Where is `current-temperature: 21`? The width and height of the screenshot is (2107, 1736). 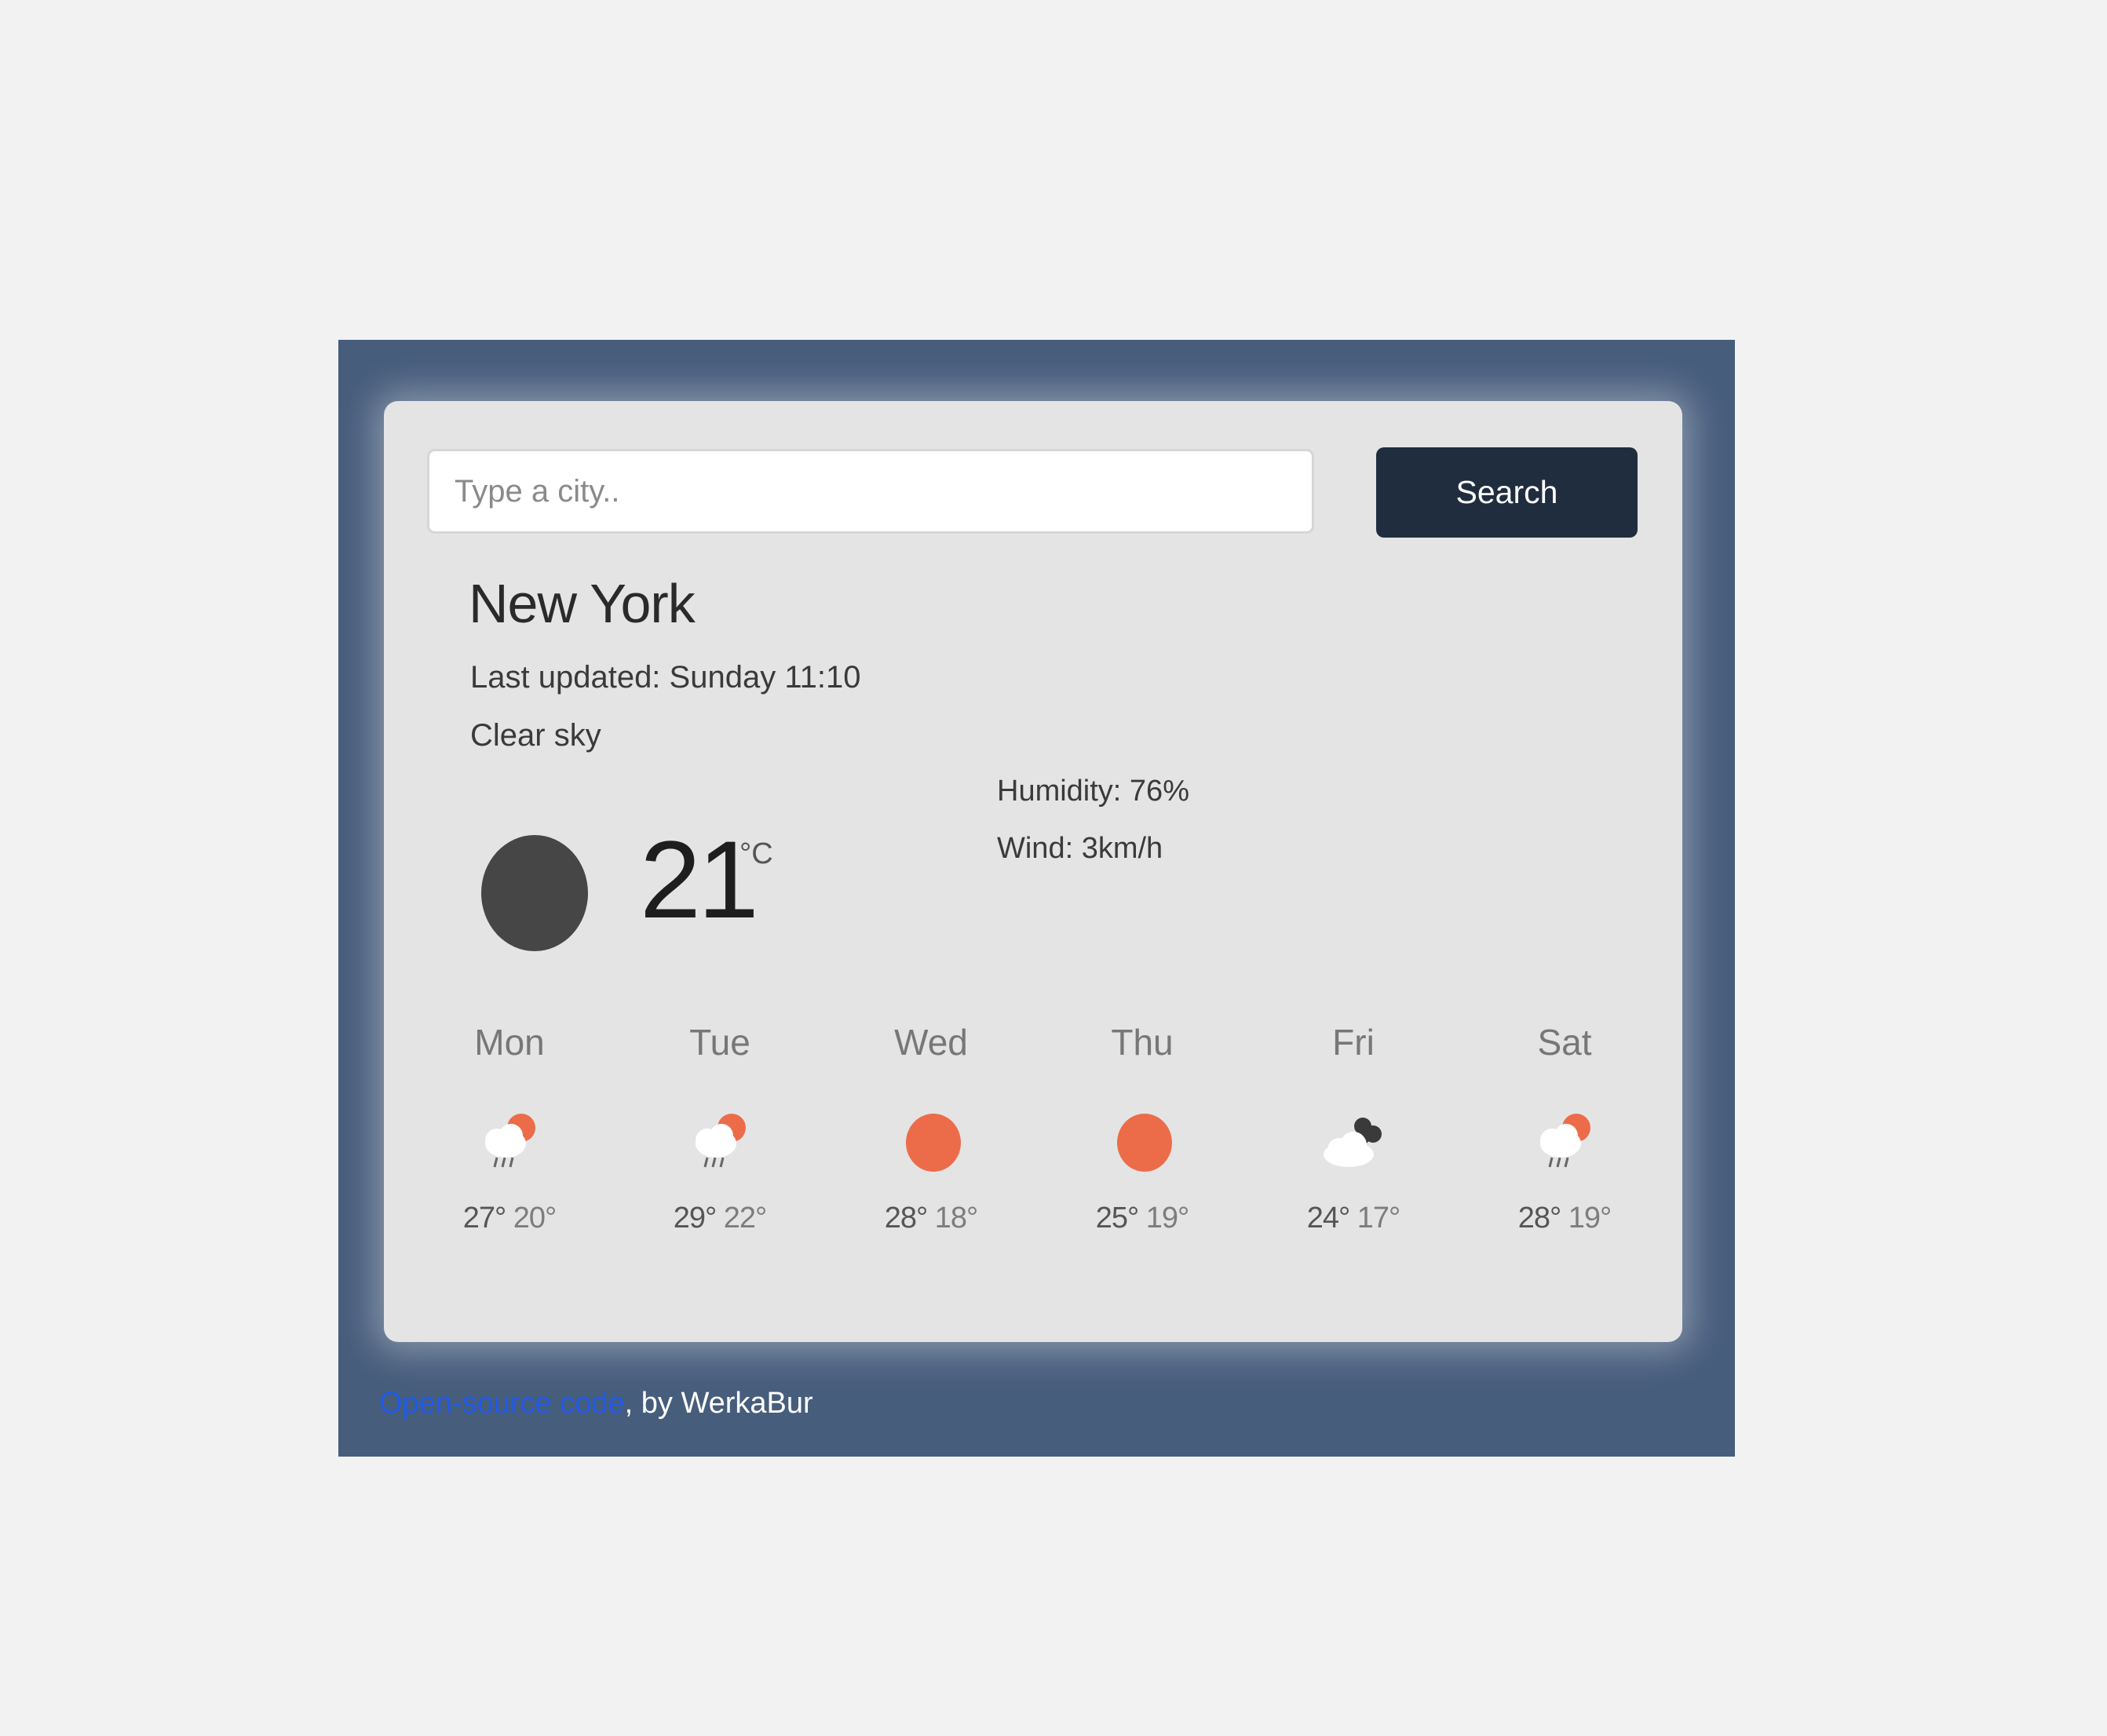
current-temperature: 21 is located at coordinates (699, 879).